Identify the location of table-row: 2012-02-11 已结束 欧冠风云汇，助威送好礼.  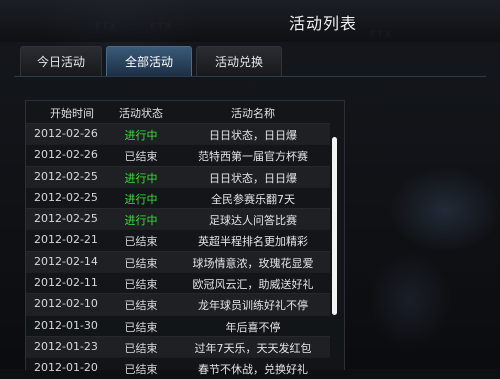
(178, 282).